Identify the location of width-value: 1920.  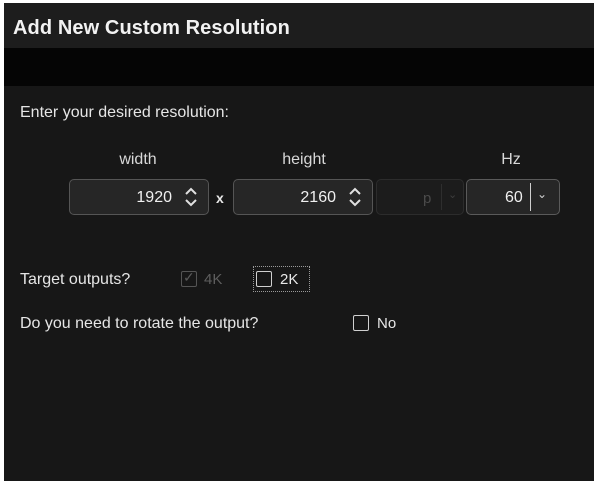
(154, 198).